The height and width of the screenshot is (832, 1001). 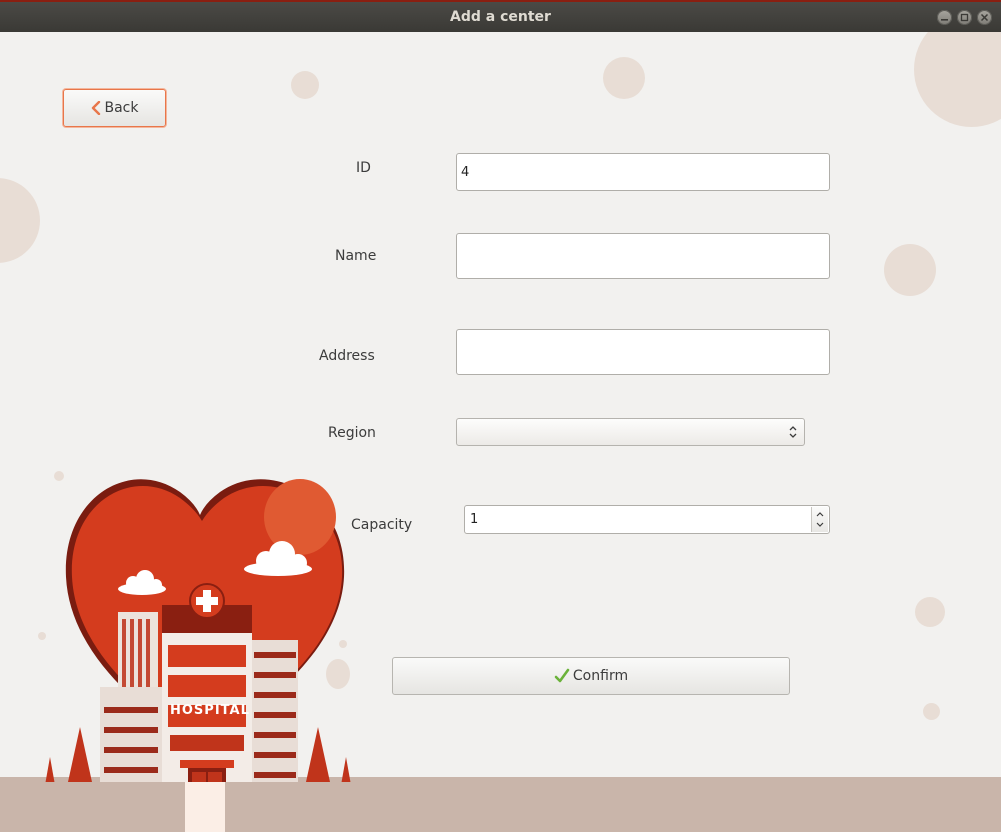 I want to click on name-label: Name, so click(x=356, y=256).